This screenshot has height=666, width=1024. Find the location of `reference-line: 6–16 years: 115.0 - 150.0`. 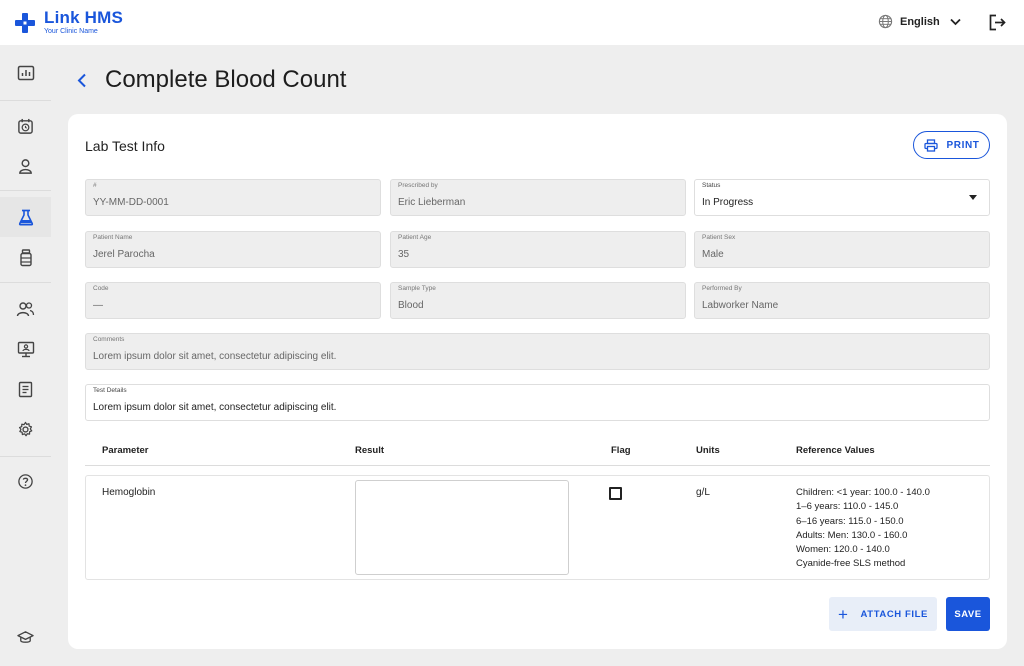

reference-line: 6–16 years: 115.0 - 150.0 is located at coordinates (850, 521).